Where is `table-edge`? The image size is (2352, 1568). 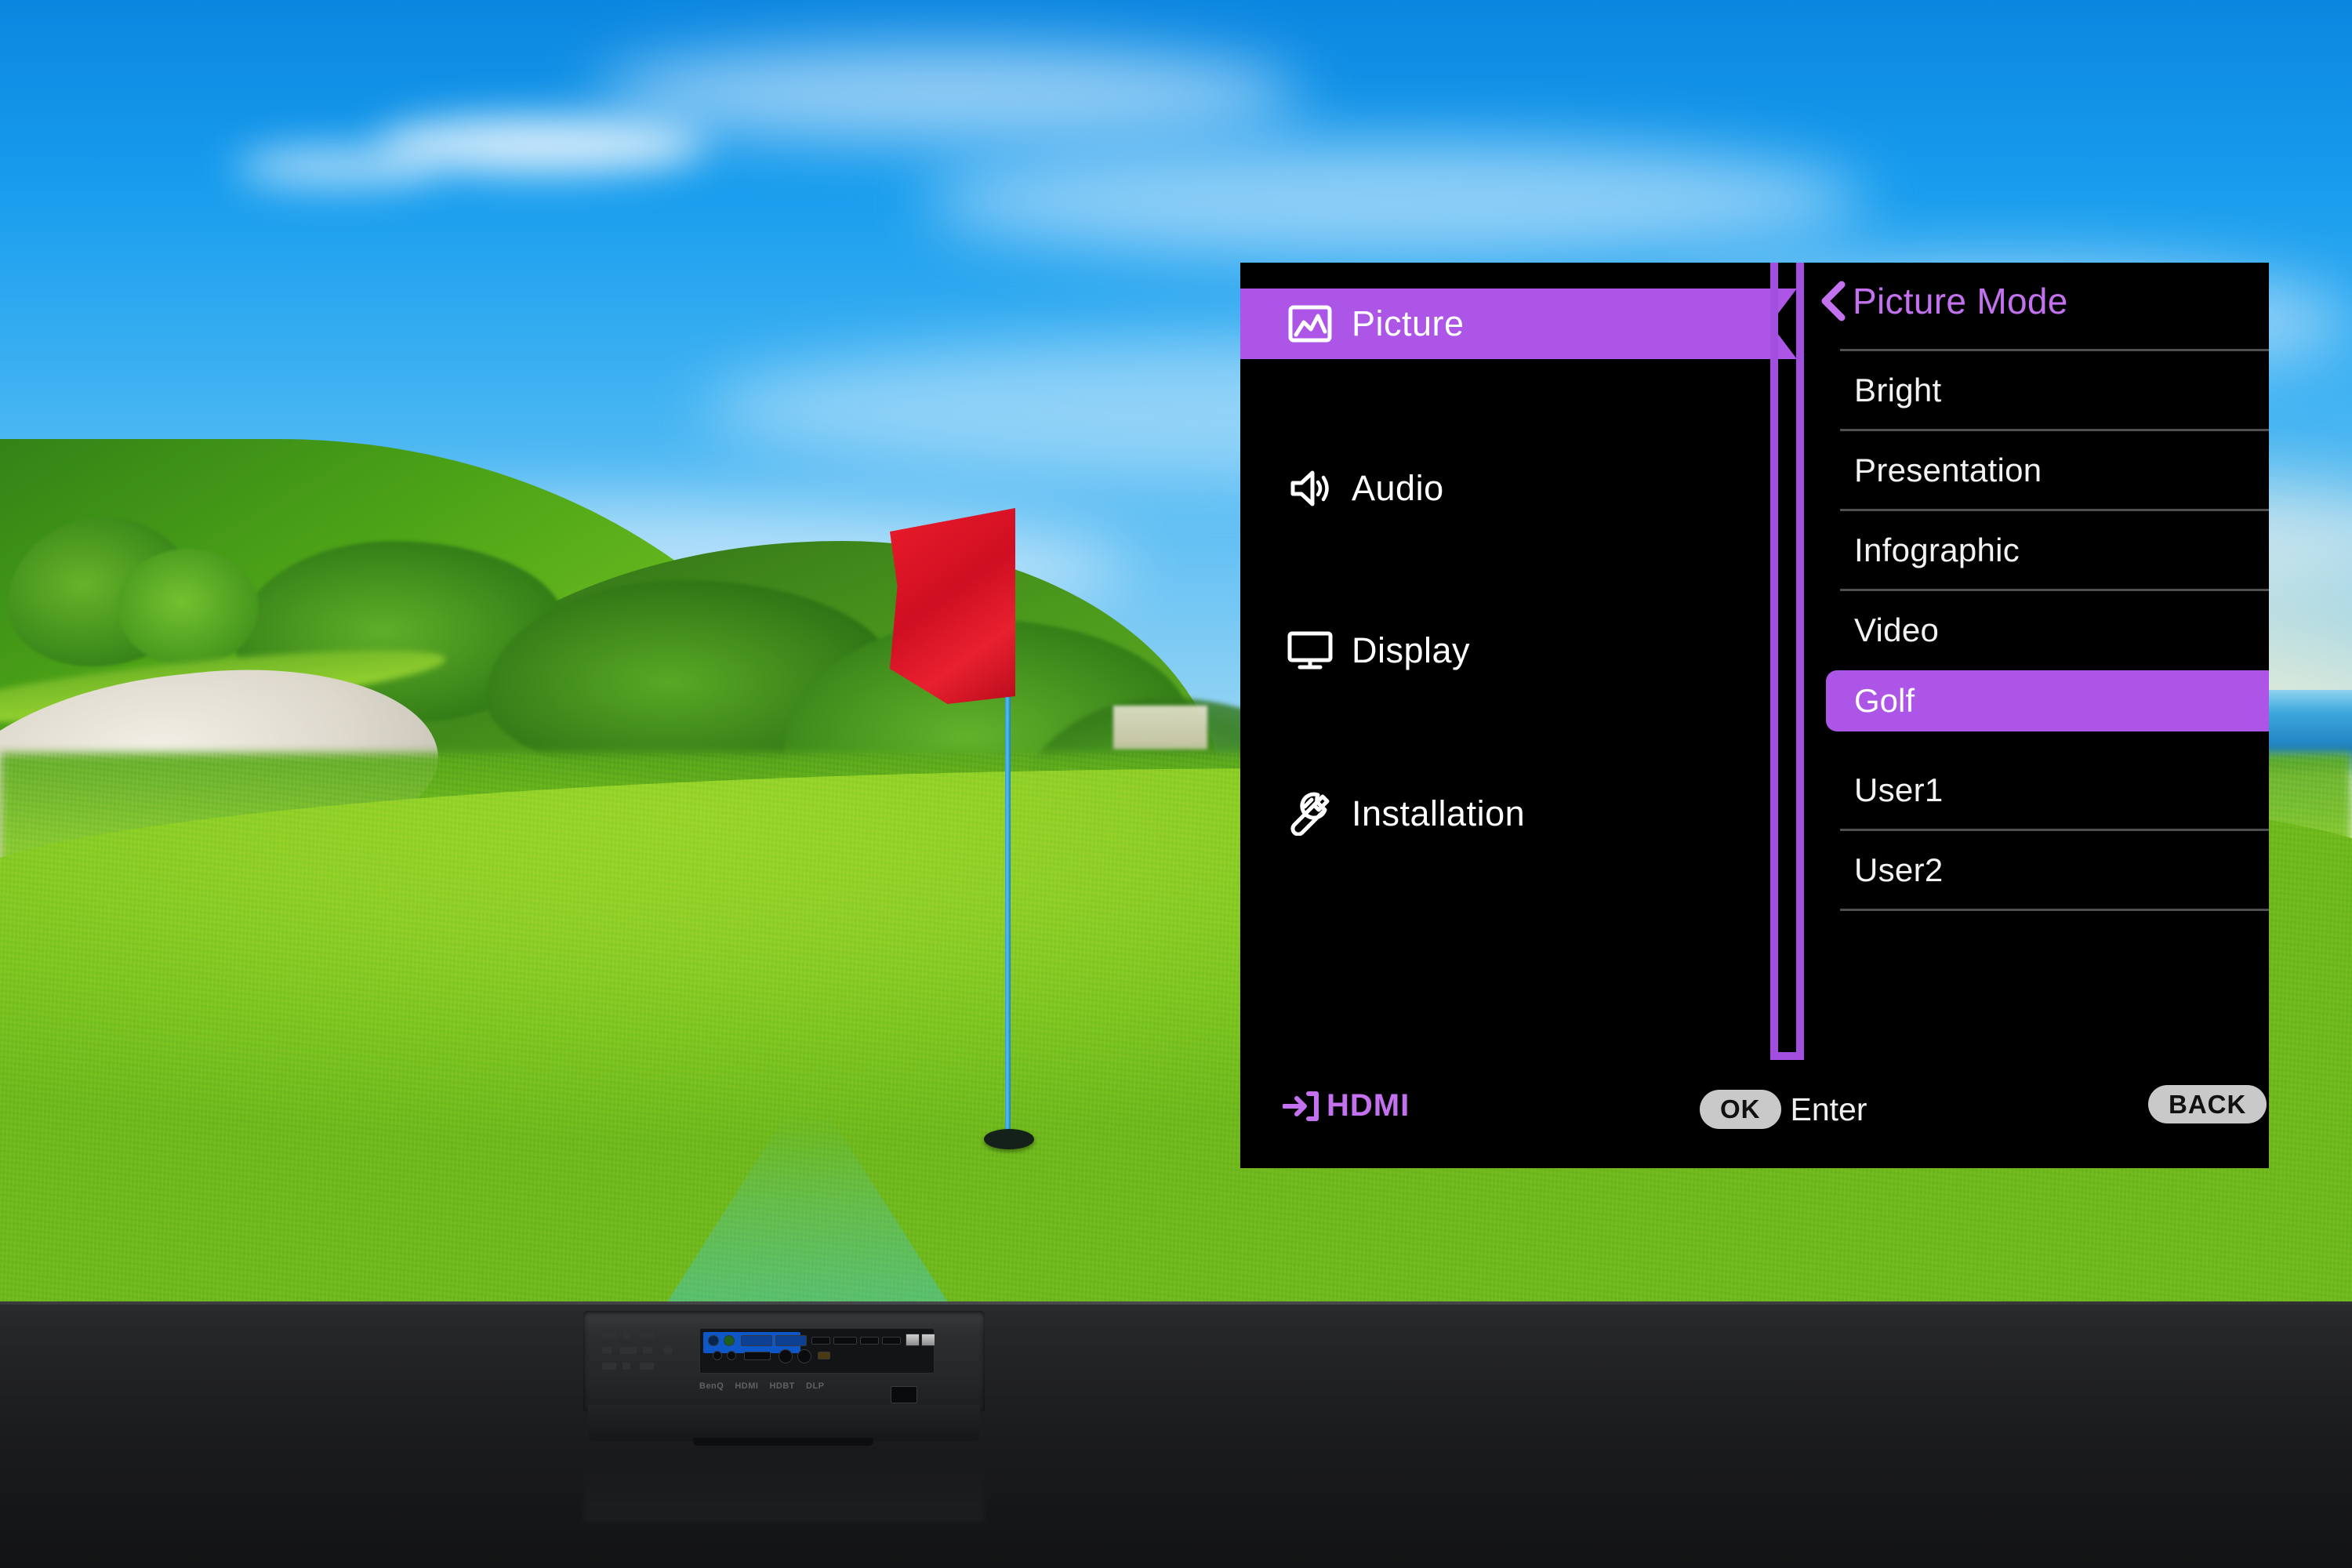
table-edge is located at coordinates (1176, 1303).